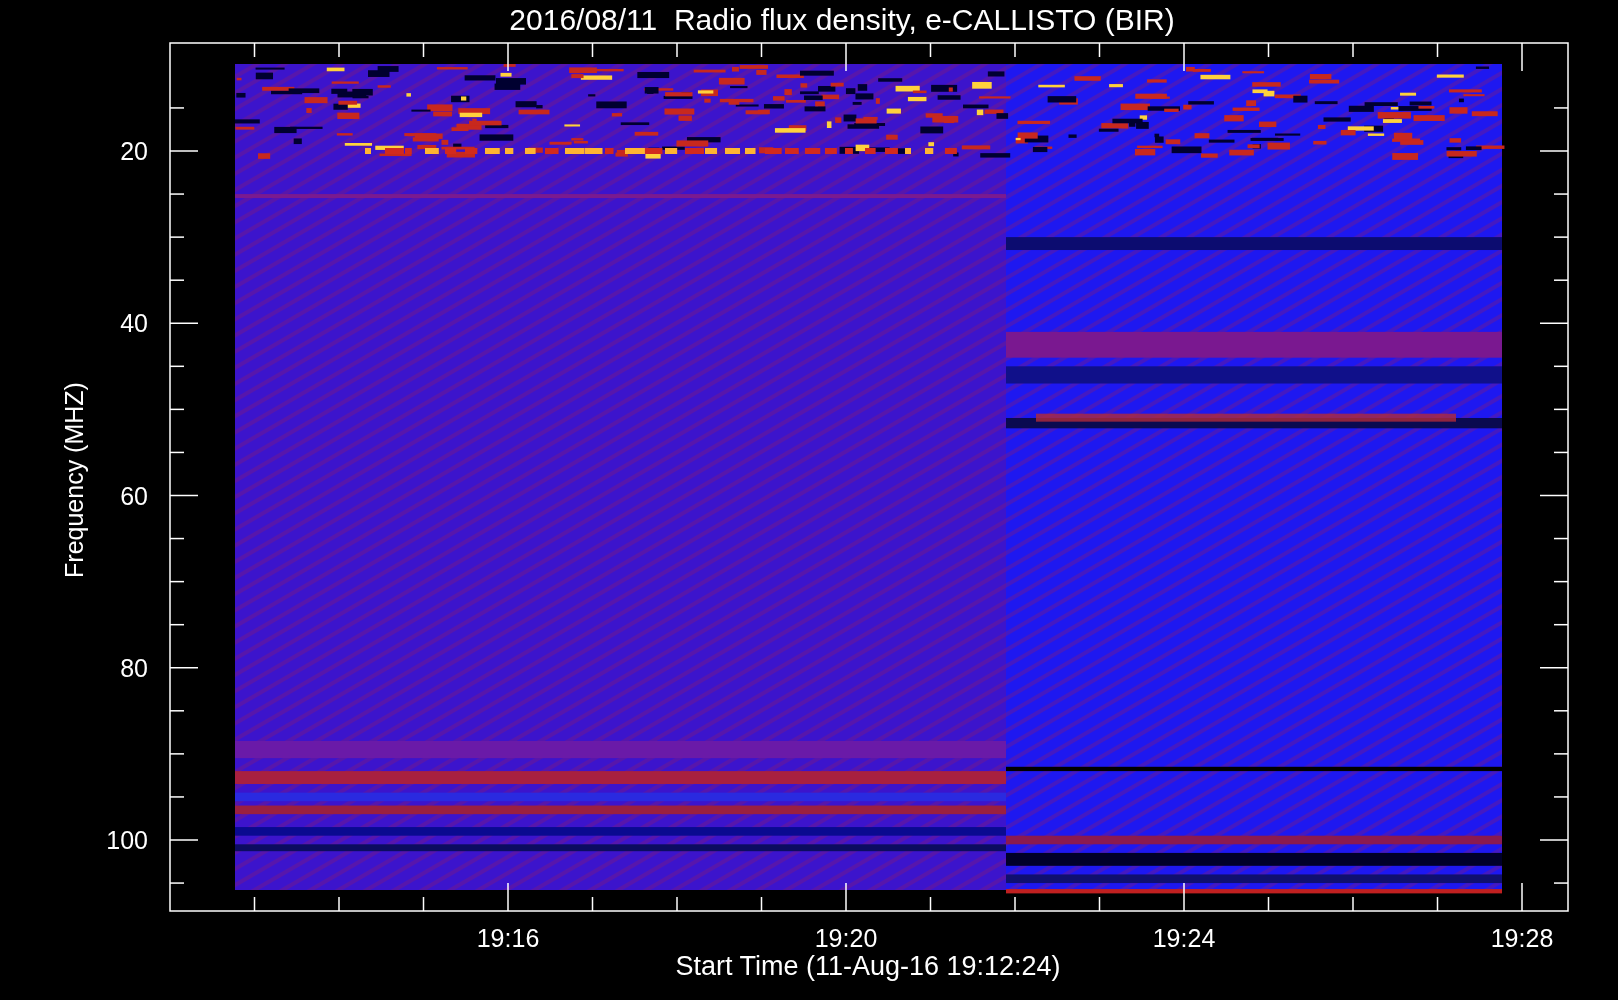  Describe the element at coordinates (134, 151) in the screenshot. I see `y-tick-label: 20` at that location.